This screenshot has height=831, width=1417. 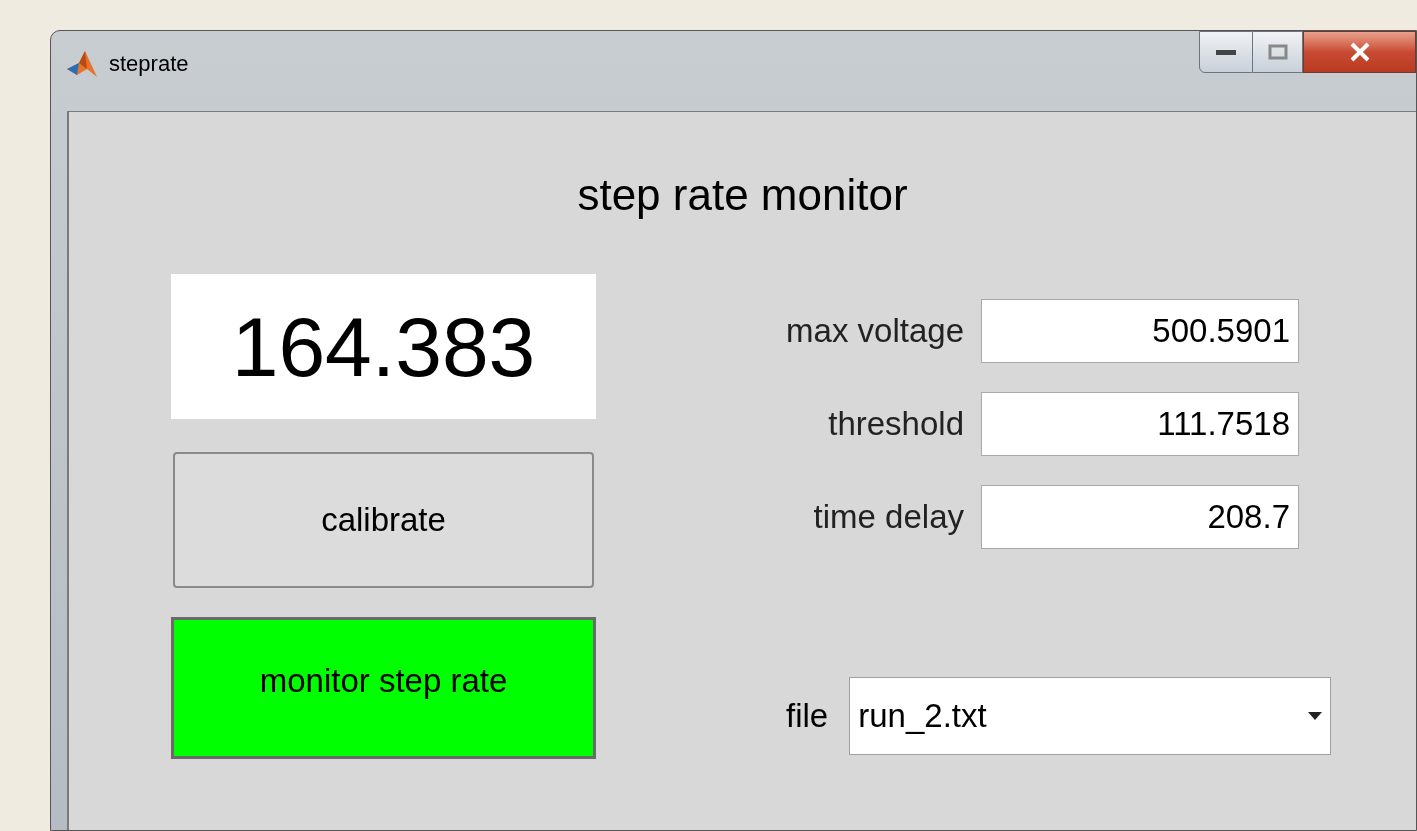 What do you see at coordinates (383, 347) in the screenshot?
I see `rate-value: 164.383` at bounding box center [383, 347].